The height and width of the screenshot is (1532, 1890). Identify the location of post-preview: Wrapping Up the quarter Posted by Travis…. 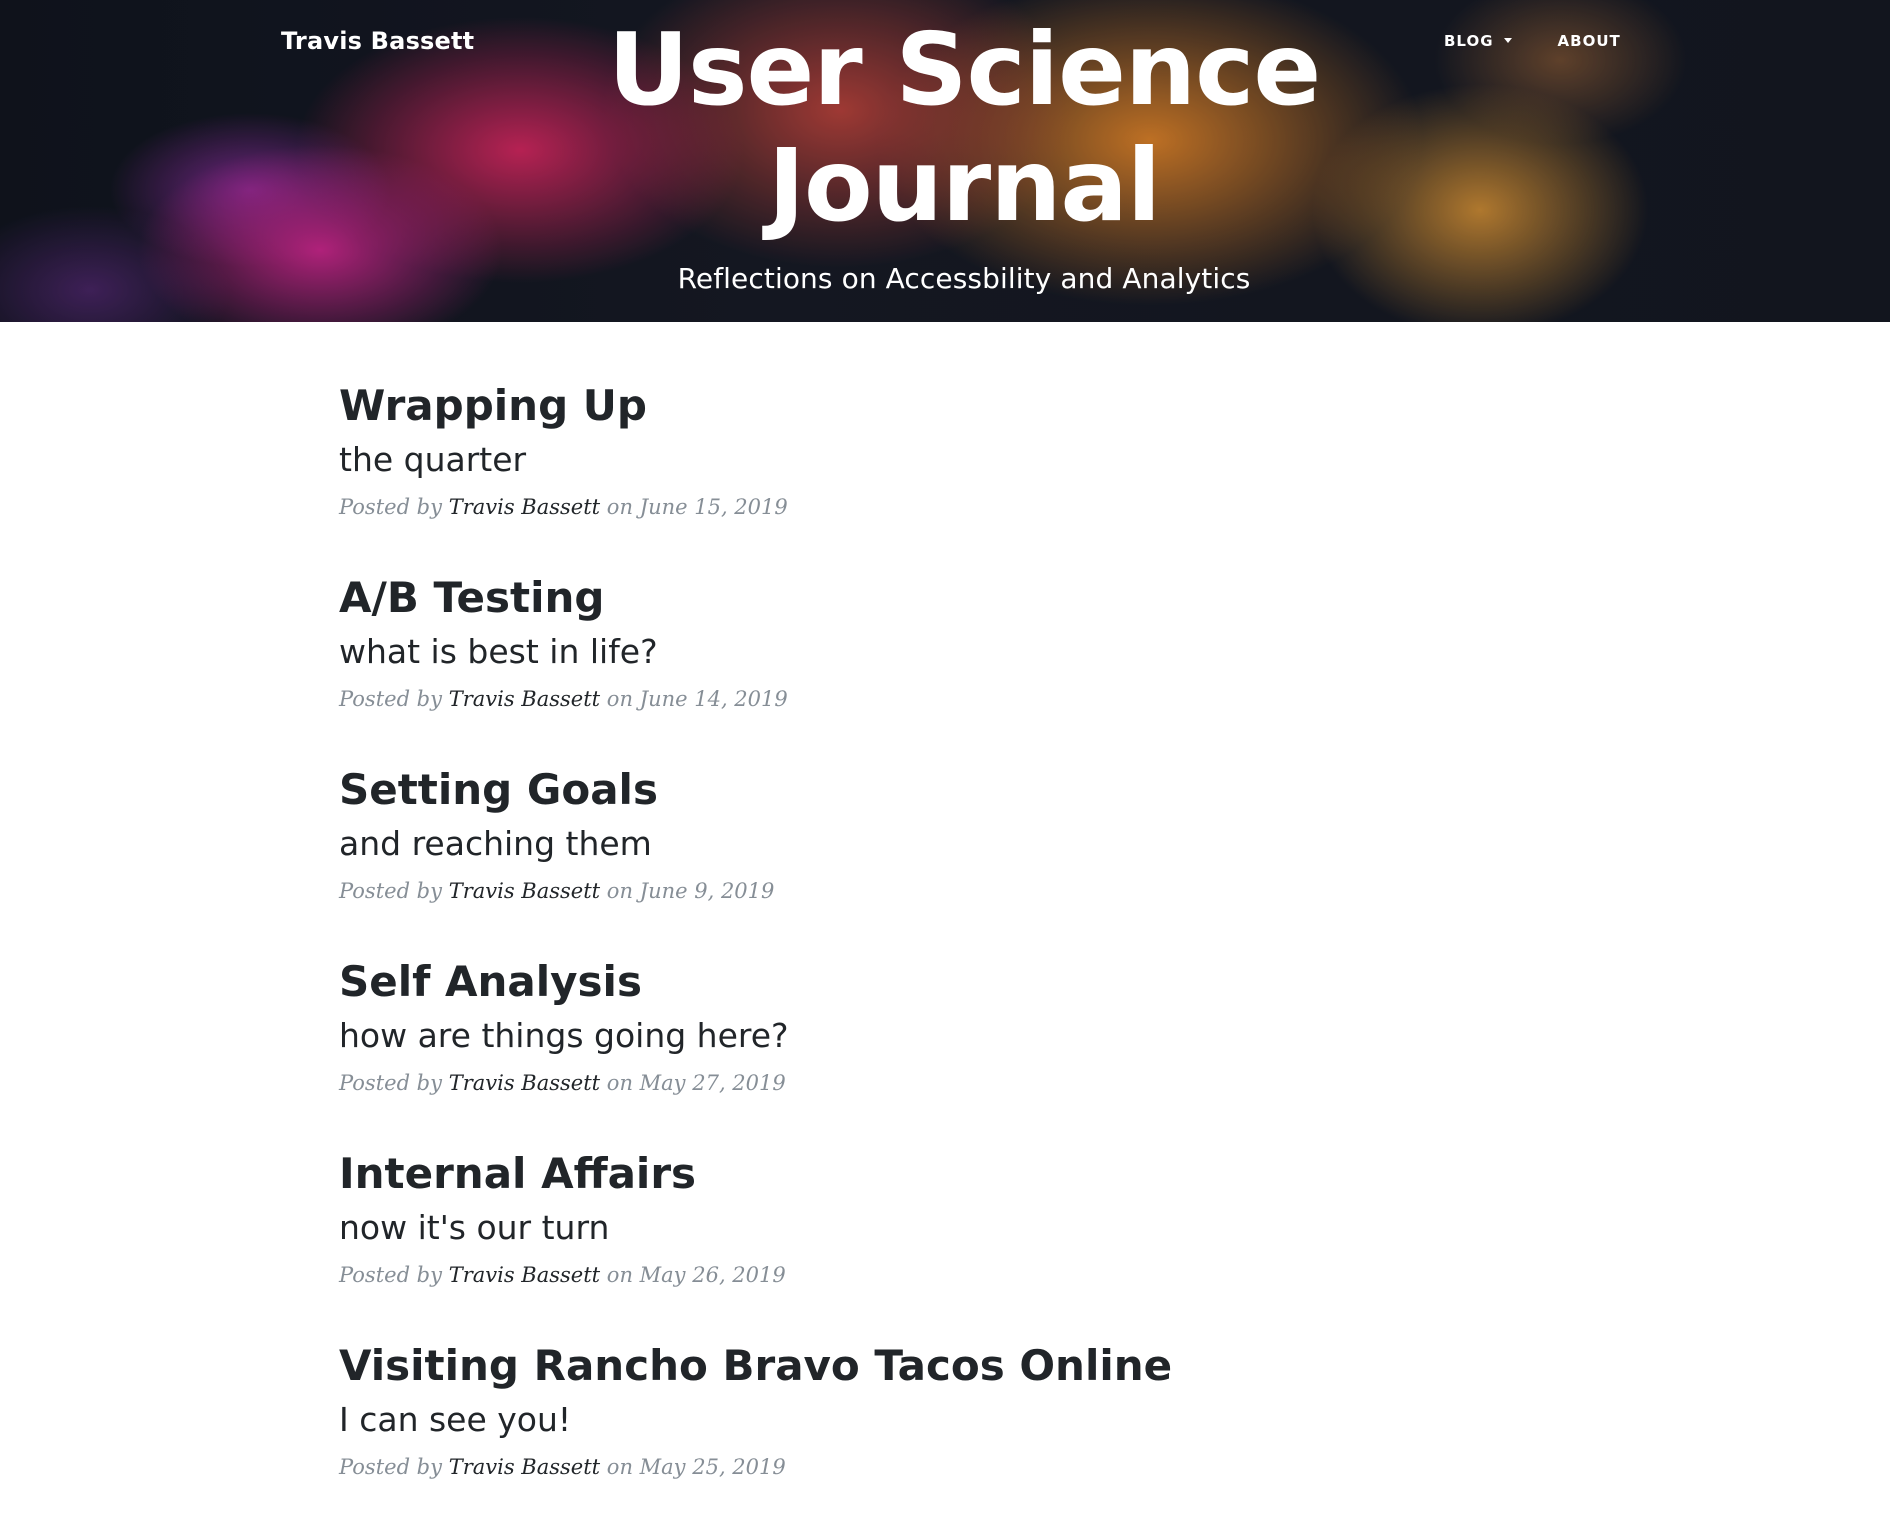
(949, 476).